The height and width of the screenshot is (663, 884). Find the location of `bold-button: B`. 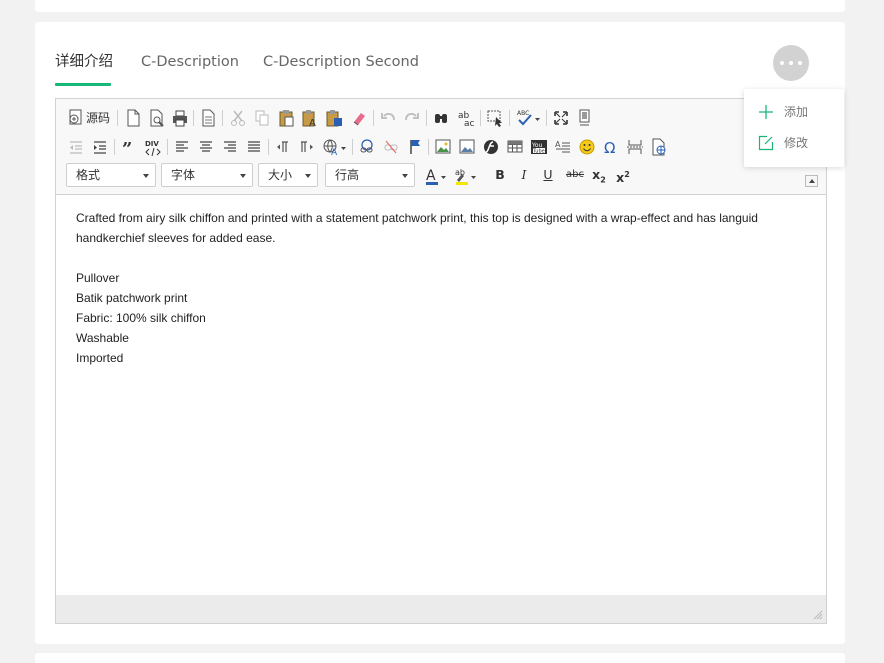

bold-button: B is located at coordinates (500, 175).